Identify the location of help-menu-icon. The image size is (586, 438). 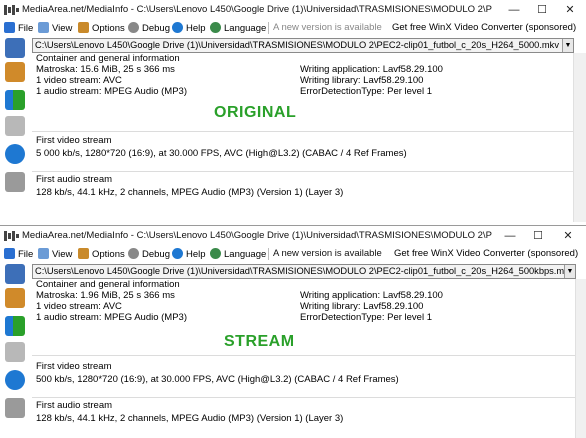
(177, 253).